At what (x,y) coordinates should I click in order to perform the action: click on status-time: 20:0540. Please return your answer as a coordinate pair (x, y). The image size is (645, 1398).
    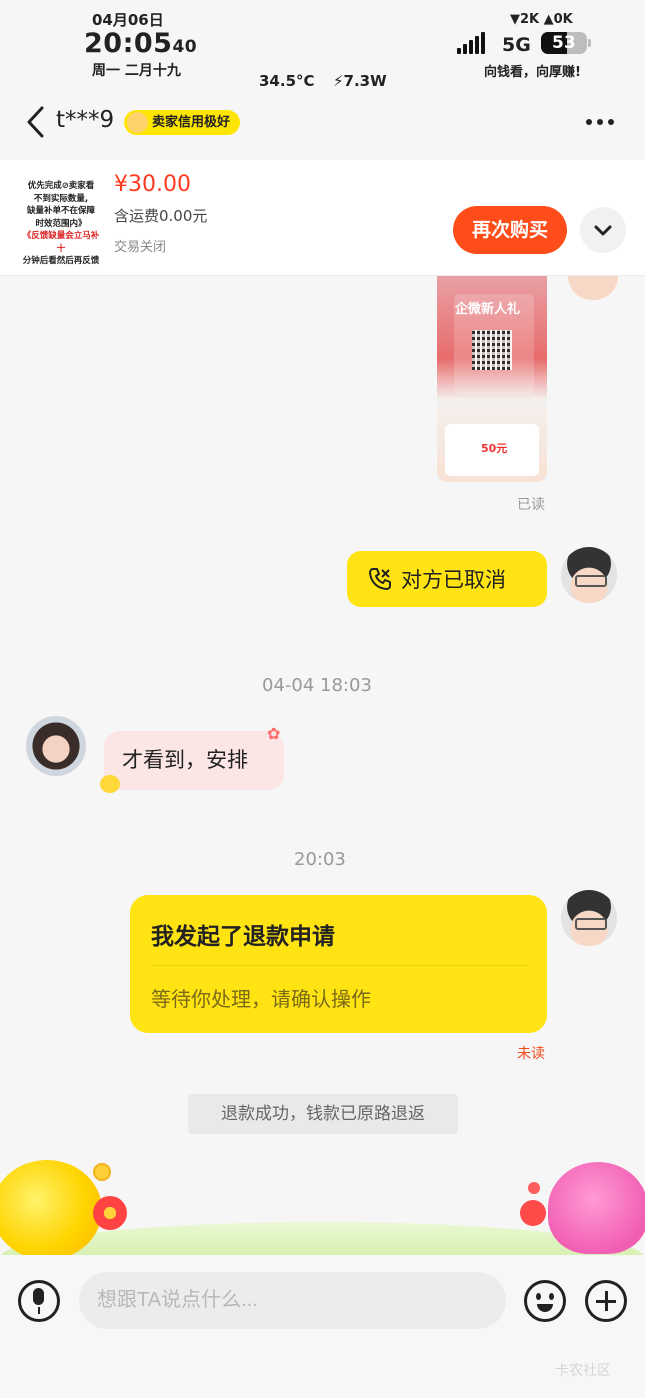
    Looking at the image, I should click on (140, 43).